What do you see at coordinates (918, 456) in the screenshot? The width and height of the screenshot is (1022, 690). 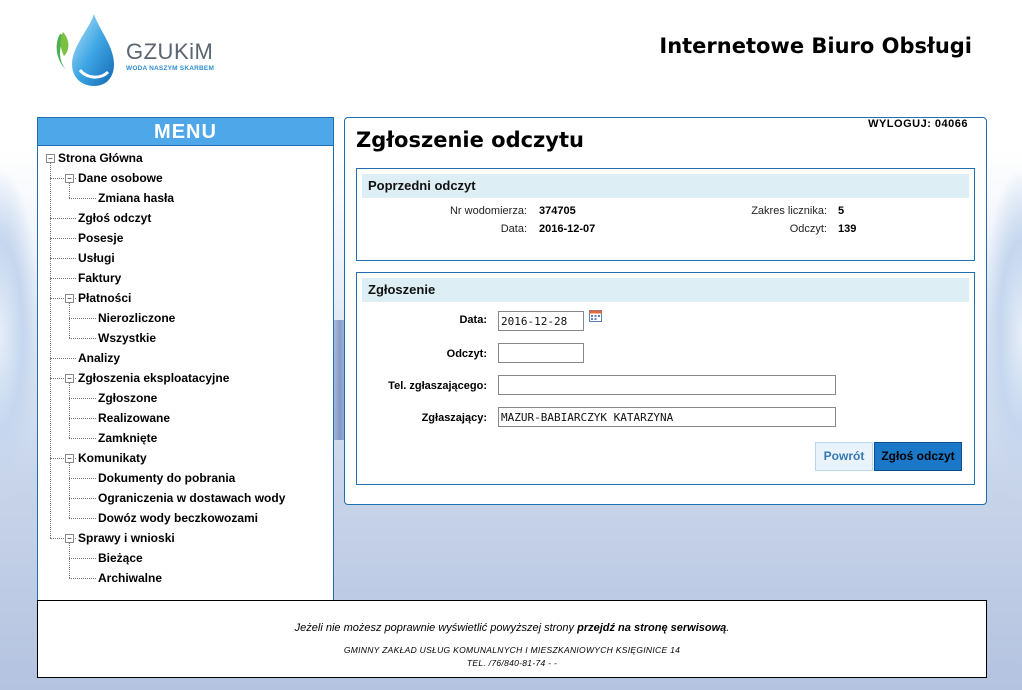 I see `submit-reading-button: Zgłoś odczyt` at bounding box center [918, 456].